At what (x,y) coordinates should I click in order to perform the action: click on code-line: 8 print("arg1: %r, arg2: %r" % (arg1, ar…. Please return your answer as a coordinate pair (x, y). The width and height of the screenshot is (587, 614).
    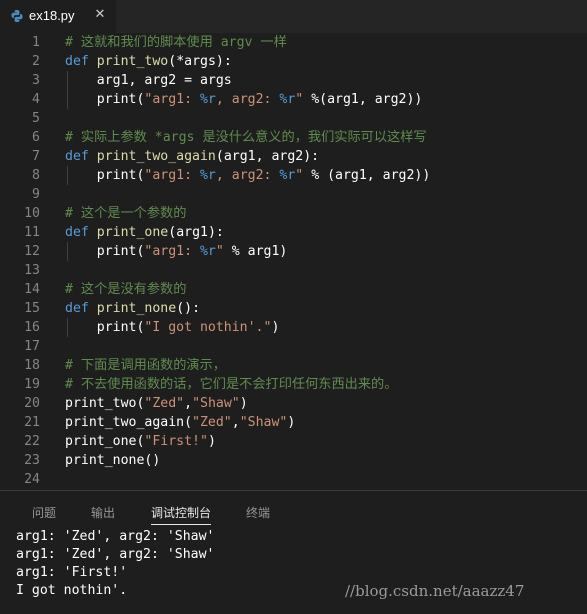
    Looking at the image, I should click on (293, 175).